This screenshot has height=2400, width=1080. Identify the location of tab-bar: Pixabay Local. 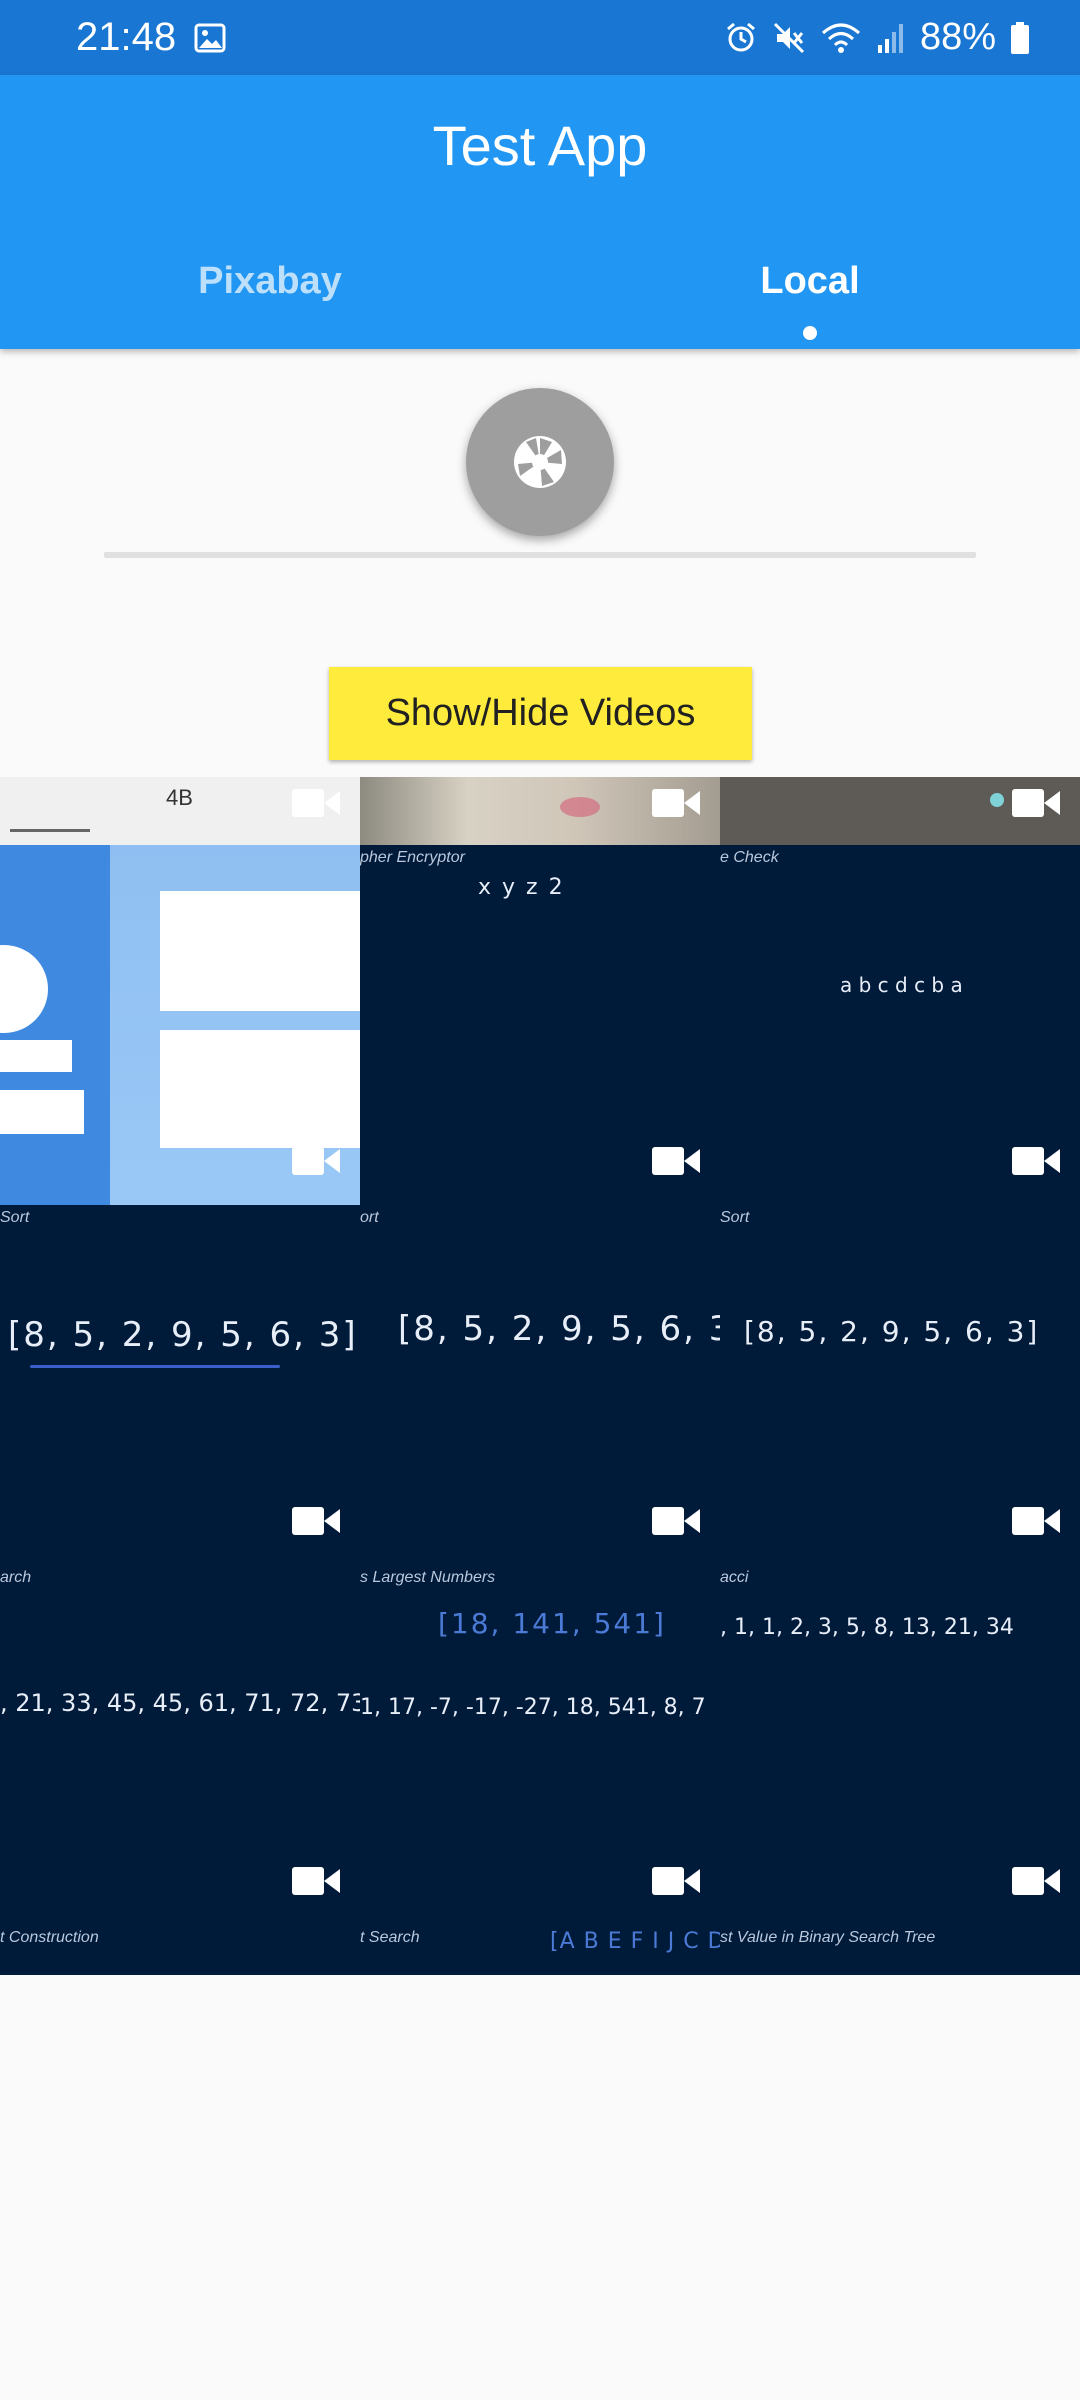
(540, 302).